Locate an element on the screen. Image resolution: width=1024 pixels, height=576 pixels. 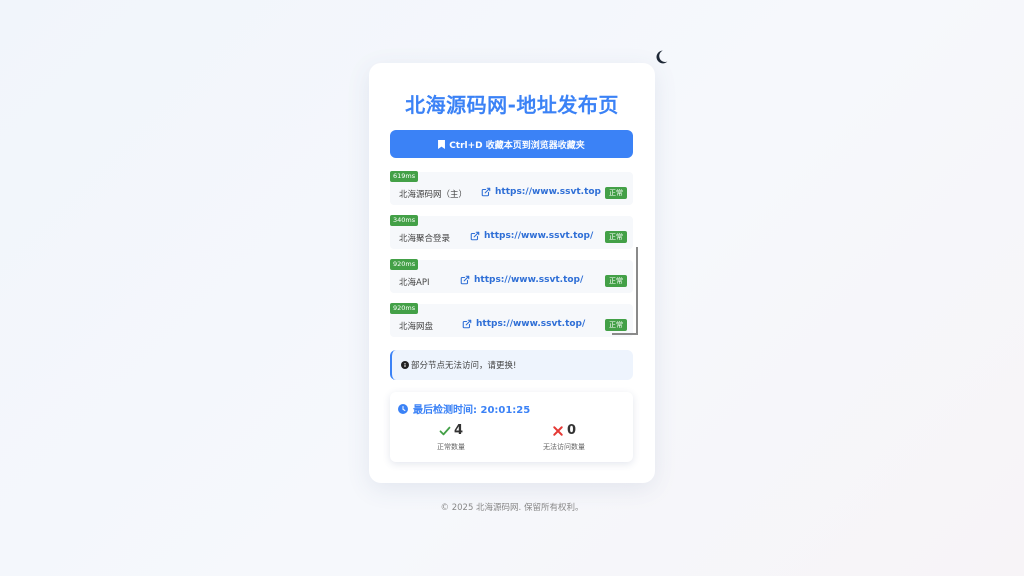
link-name: 北海API is located at coordinates (414, 283).